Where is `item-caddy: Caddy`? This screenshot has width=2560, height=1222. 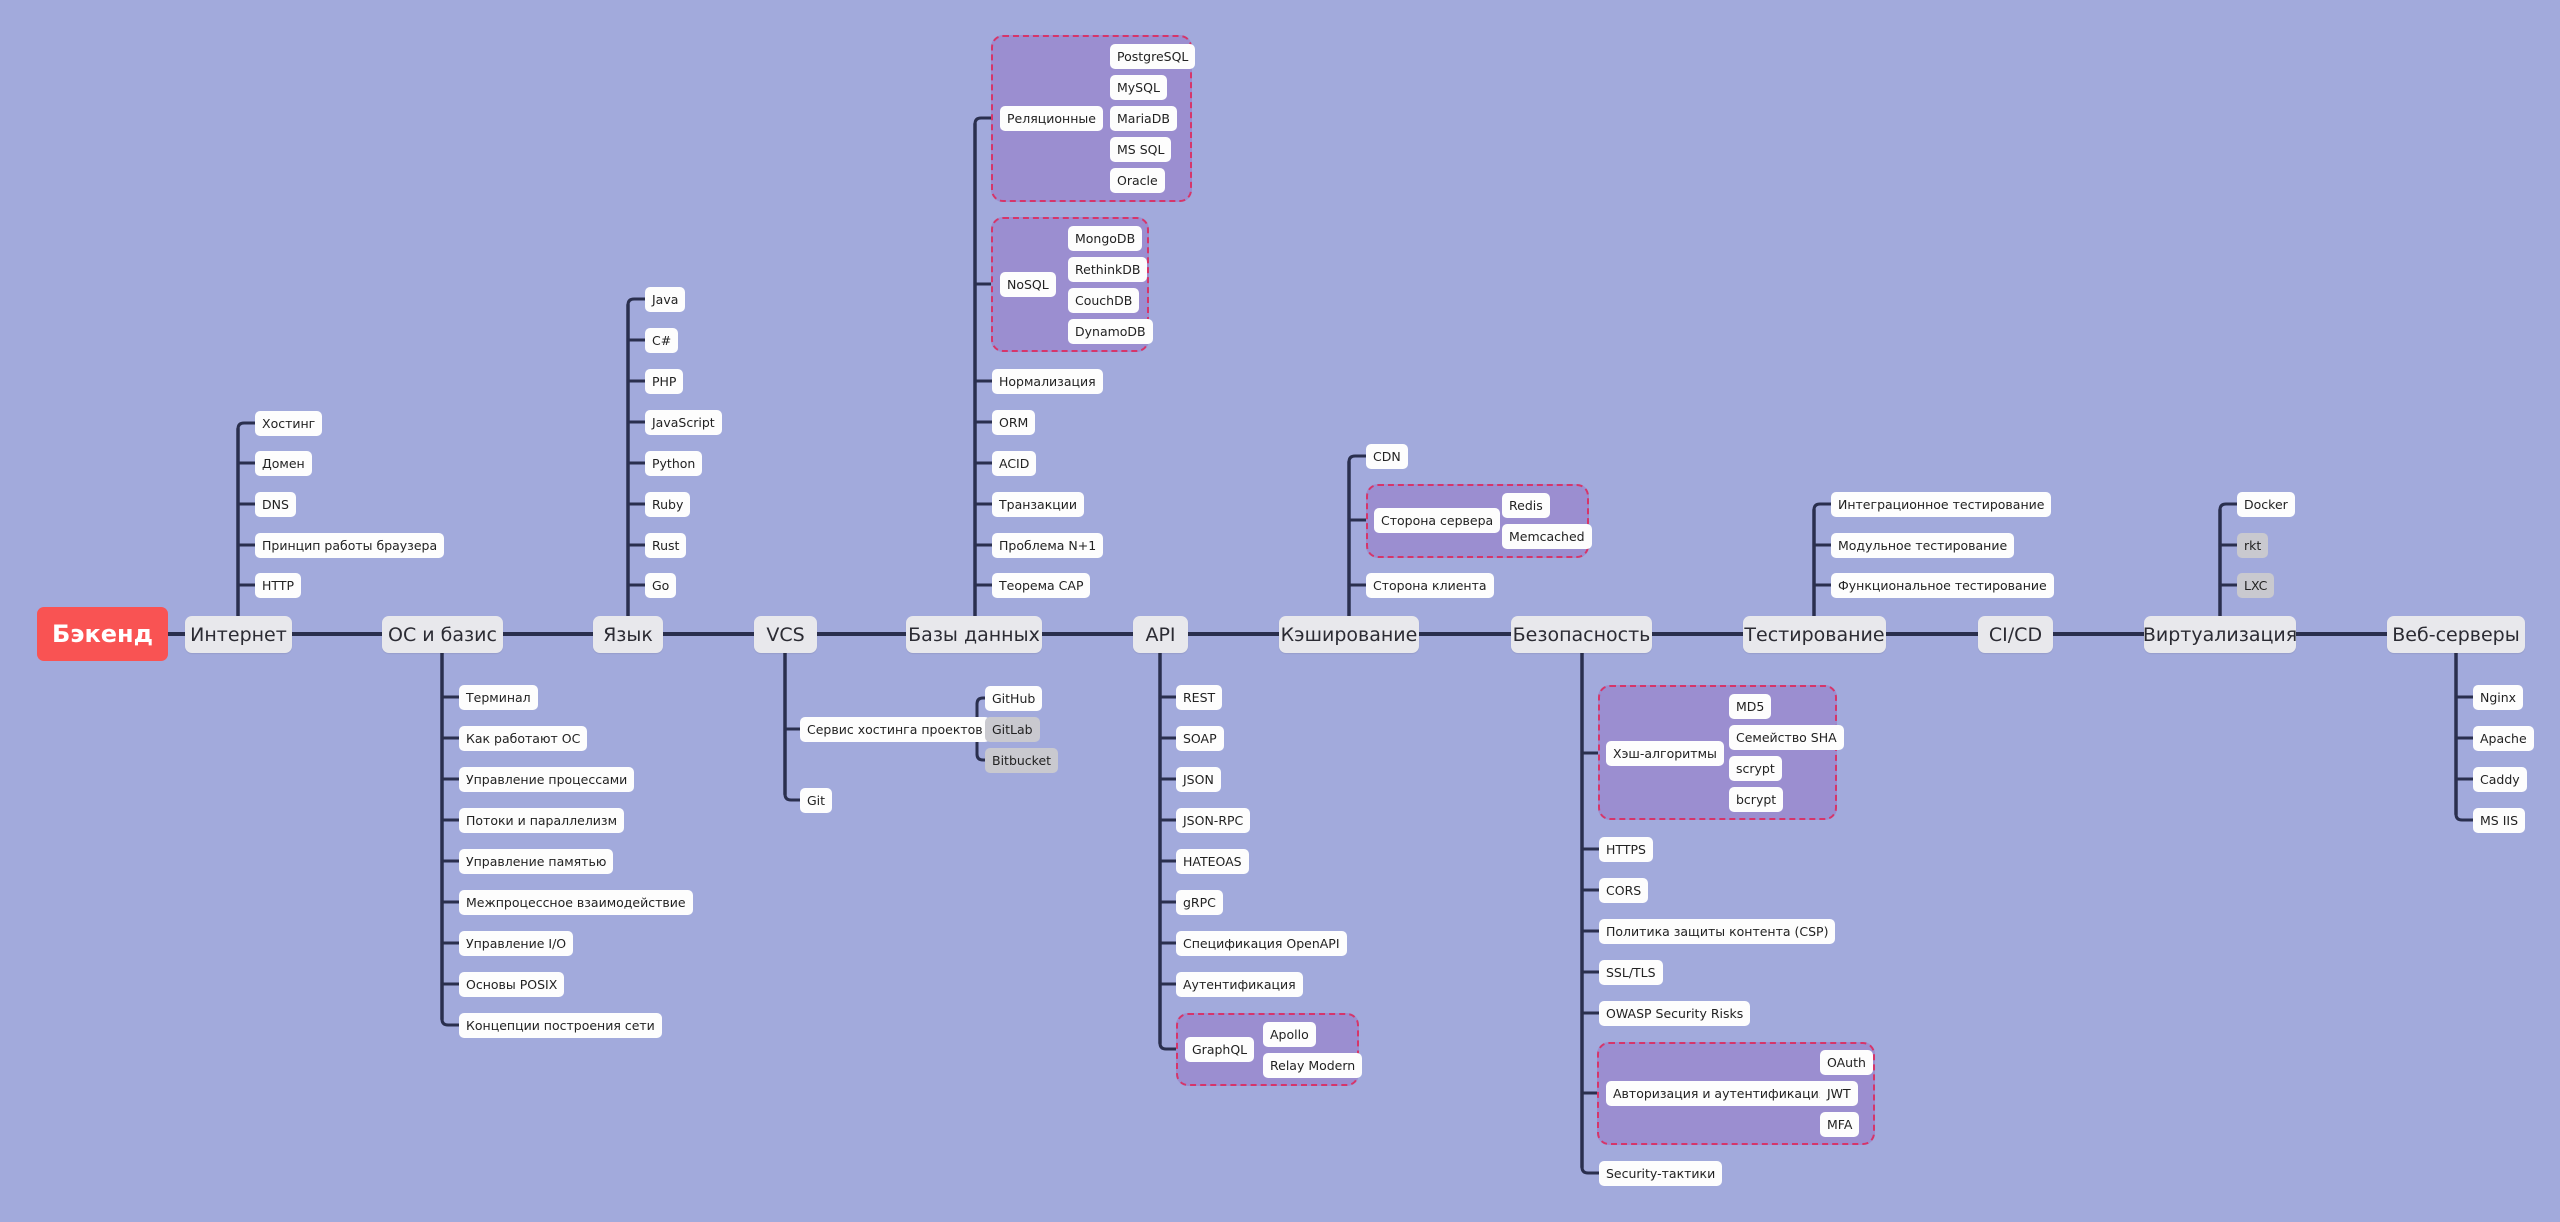 item-caddy: Caddy is located at coordinates (2500, 779).